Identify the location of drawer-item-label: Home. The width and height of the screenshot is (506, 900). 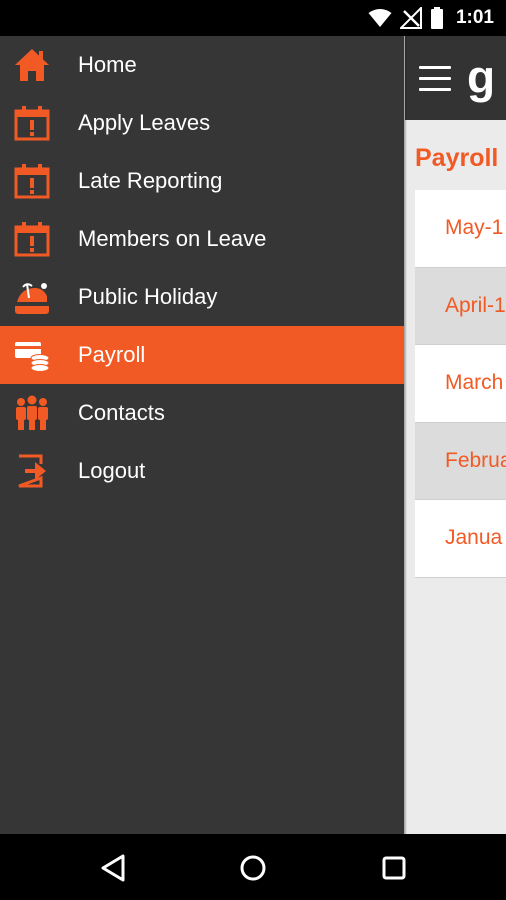
(107, 64).